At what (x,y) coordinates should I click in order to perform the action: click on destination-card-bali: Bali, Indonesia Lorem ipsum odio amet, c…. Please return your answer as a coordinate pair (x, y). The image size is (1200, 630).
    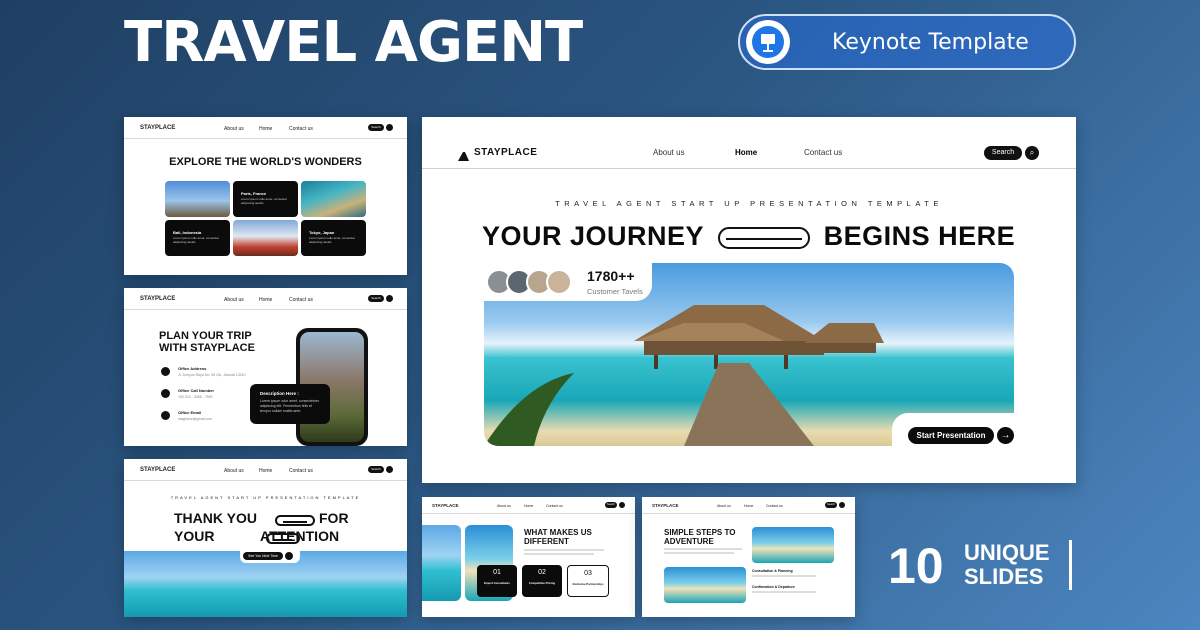
    Looking at the image, I should click on (197, 238).